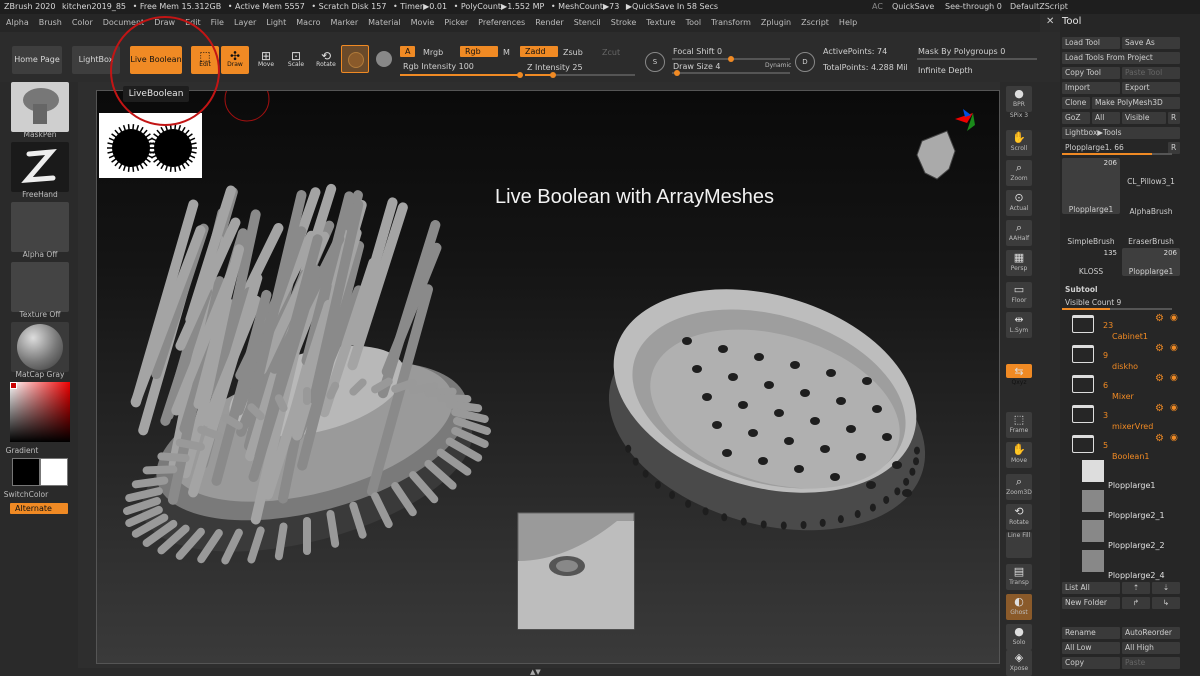  I want to click on xpose-button: ◈ Xpose, so click(1019, 663).